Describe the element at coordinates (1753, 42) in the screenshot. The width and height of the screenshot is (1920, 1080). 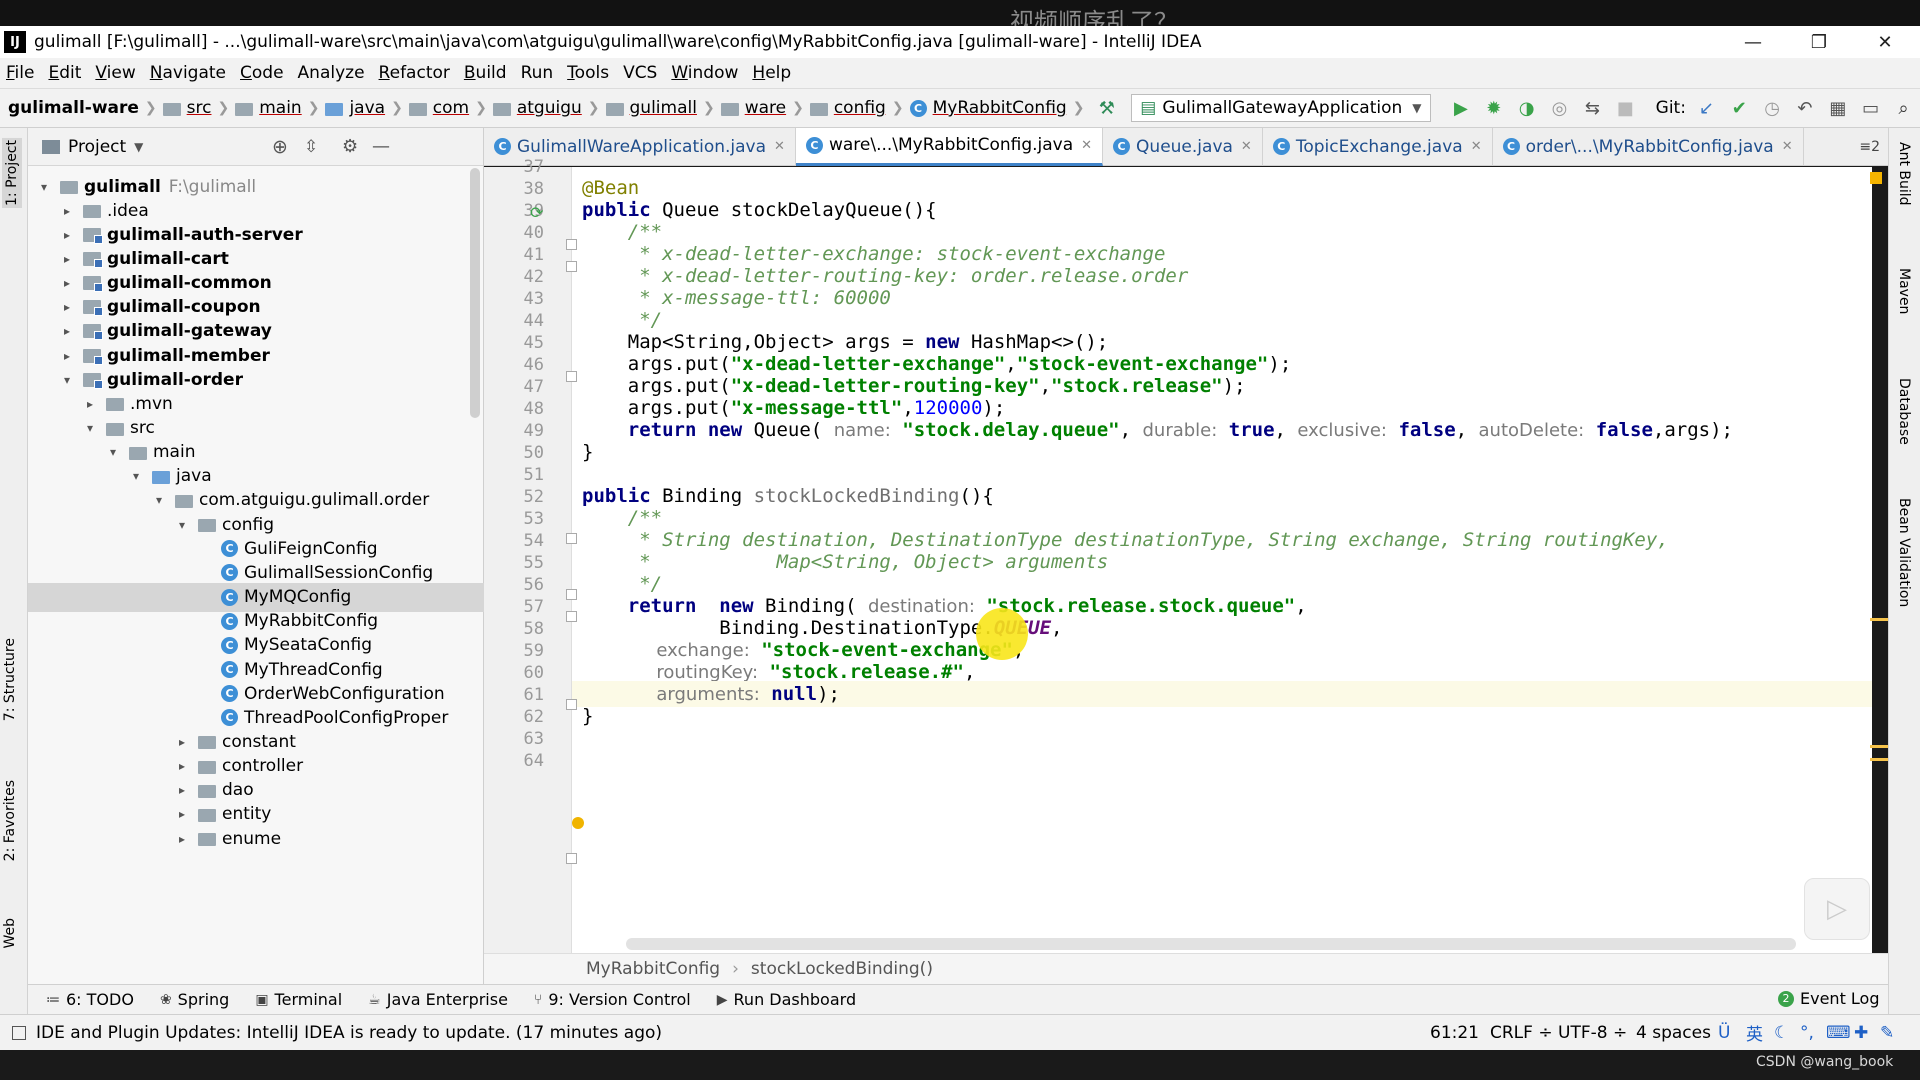
I see `minimize-button: —` at that location.